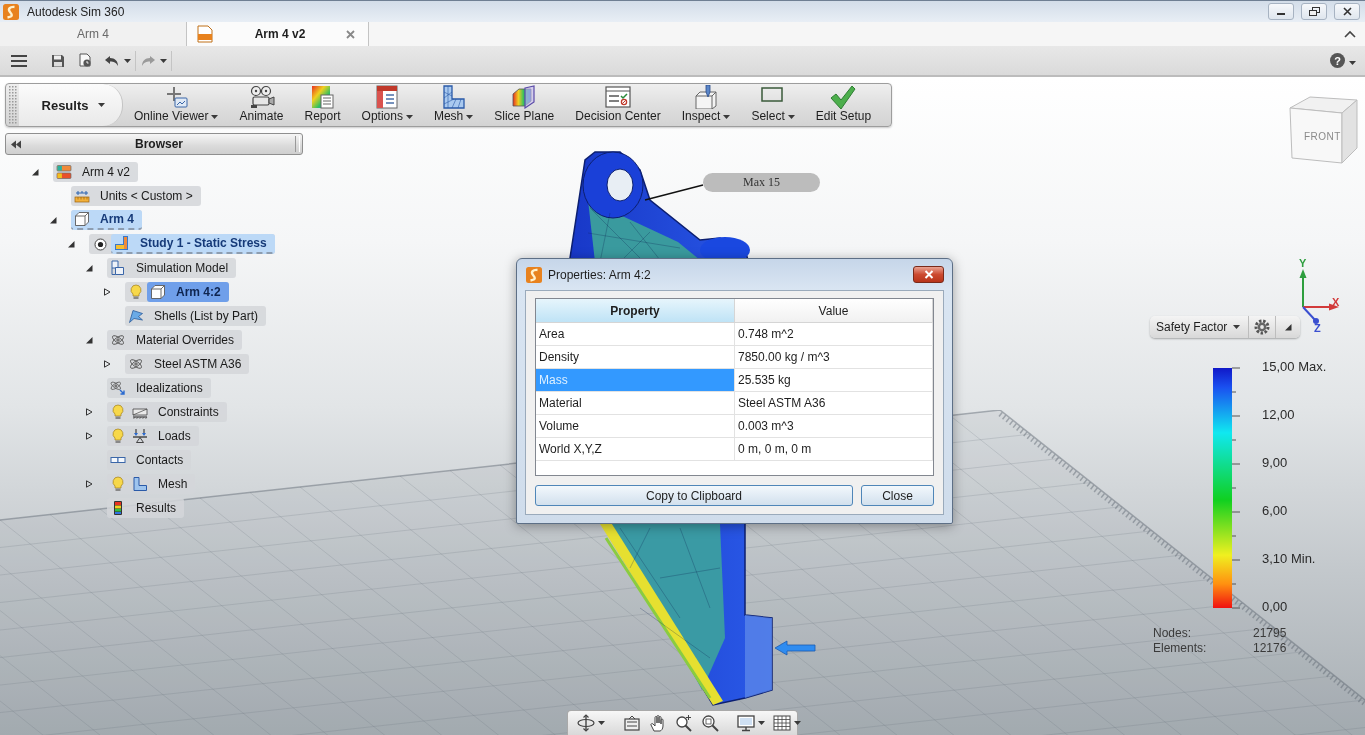 This screenshot has width=1365, height=735. I want to click on tree-item: Contacts, so click(149, 460).